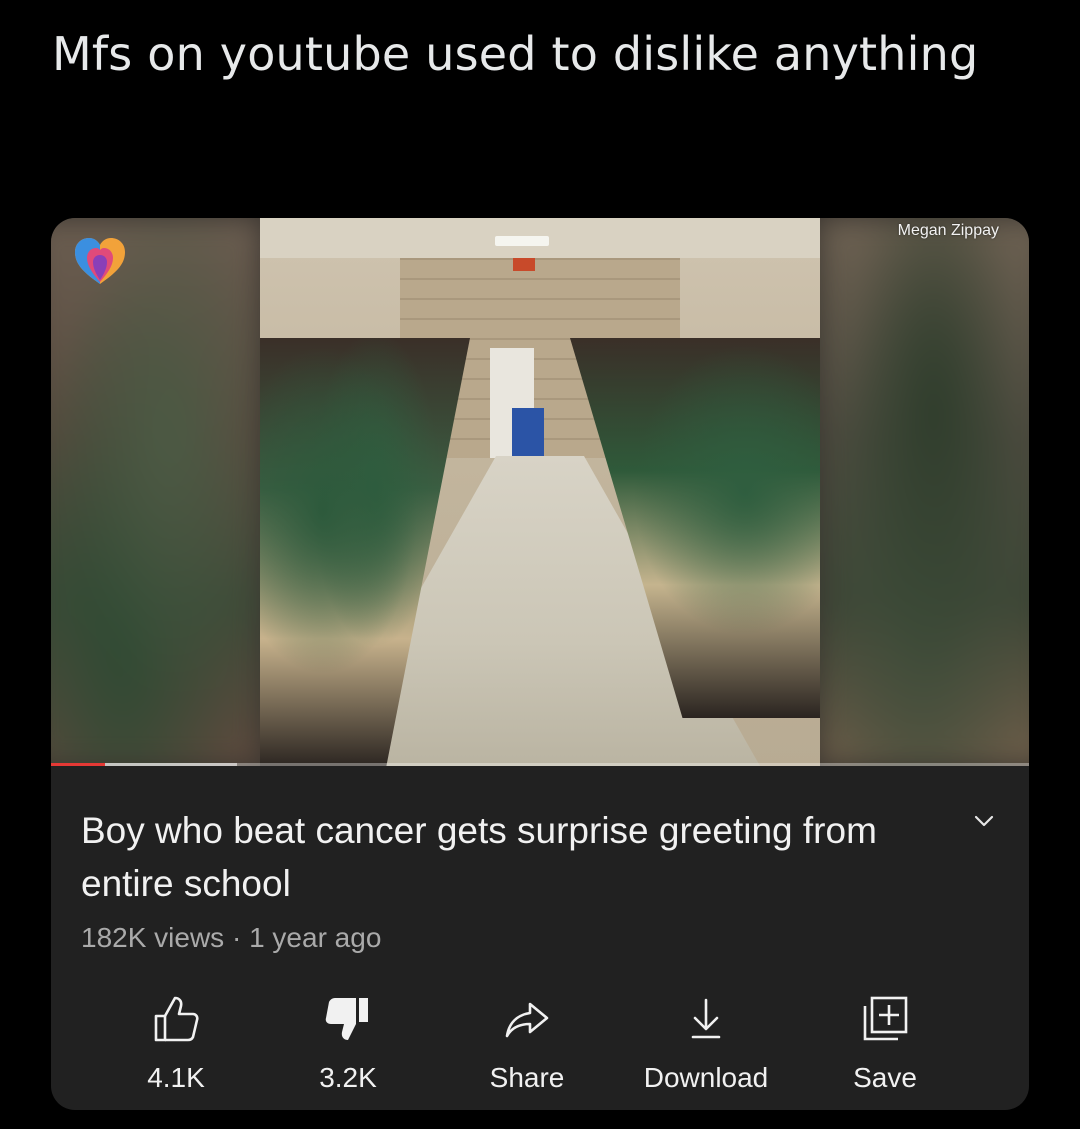  I want to click on download-icon, so click(706, 1018).